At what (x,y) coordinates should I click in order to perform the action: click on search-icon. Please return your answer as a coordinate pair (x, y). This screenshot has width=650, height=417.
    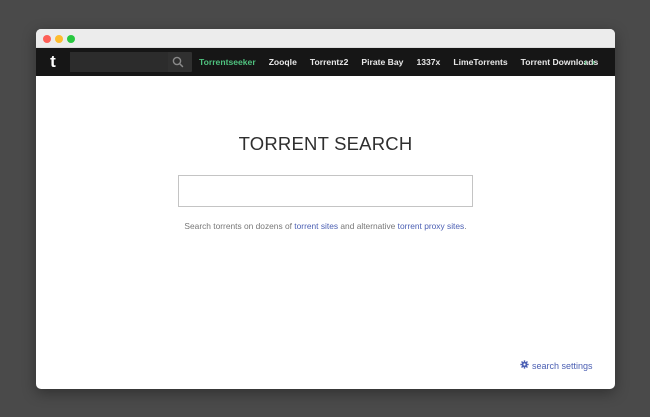
    Looking at the image, I should click on (178, 62).